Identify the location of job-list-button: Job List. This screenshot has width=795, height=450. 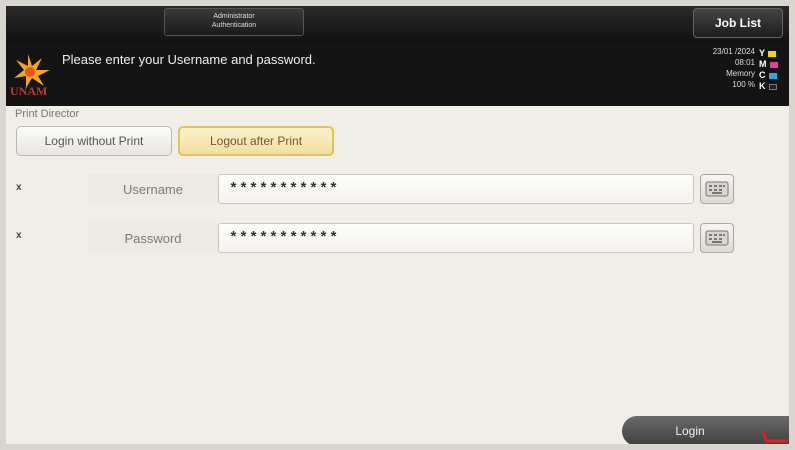
(738, 23).